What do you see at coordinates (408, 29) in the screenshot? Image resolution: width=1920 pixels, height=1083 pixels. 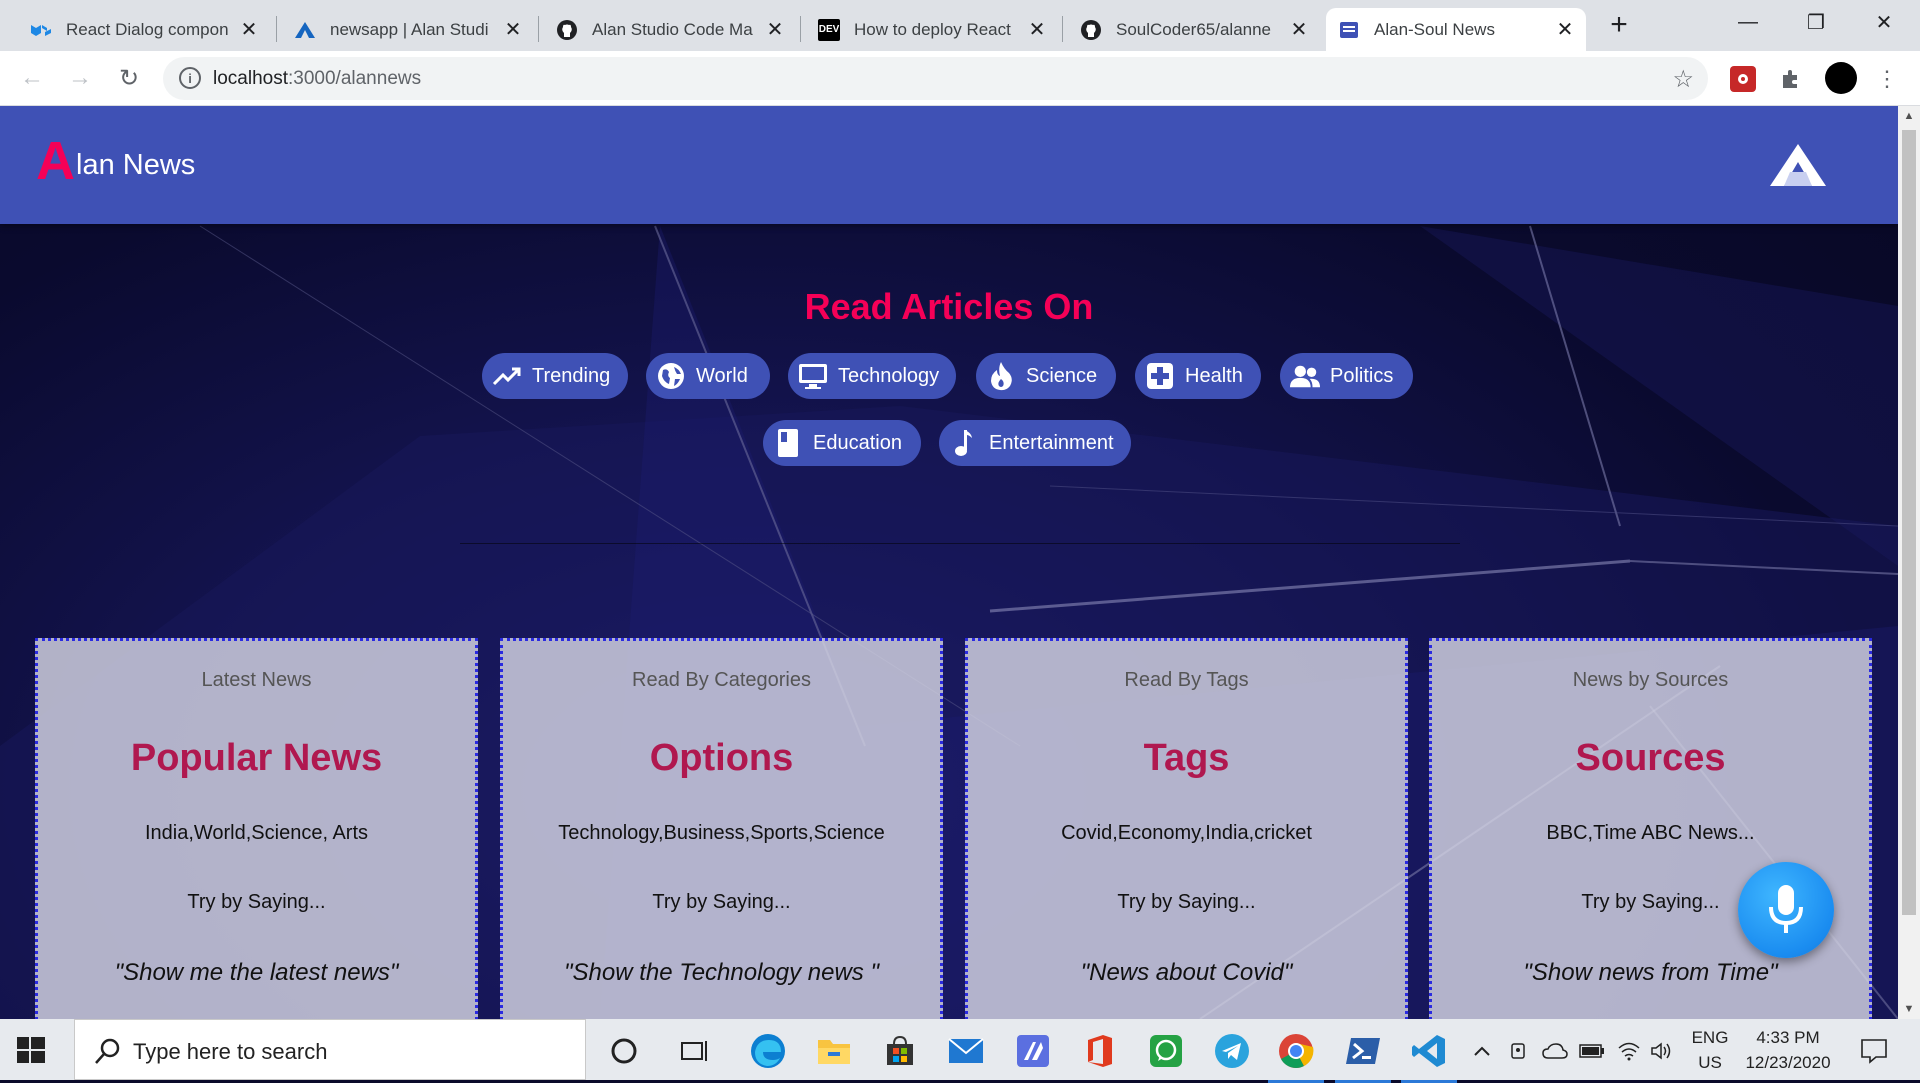 I see `browser-tab: newsapp | Alan Studi ✕` at bounding box center [408, 29].